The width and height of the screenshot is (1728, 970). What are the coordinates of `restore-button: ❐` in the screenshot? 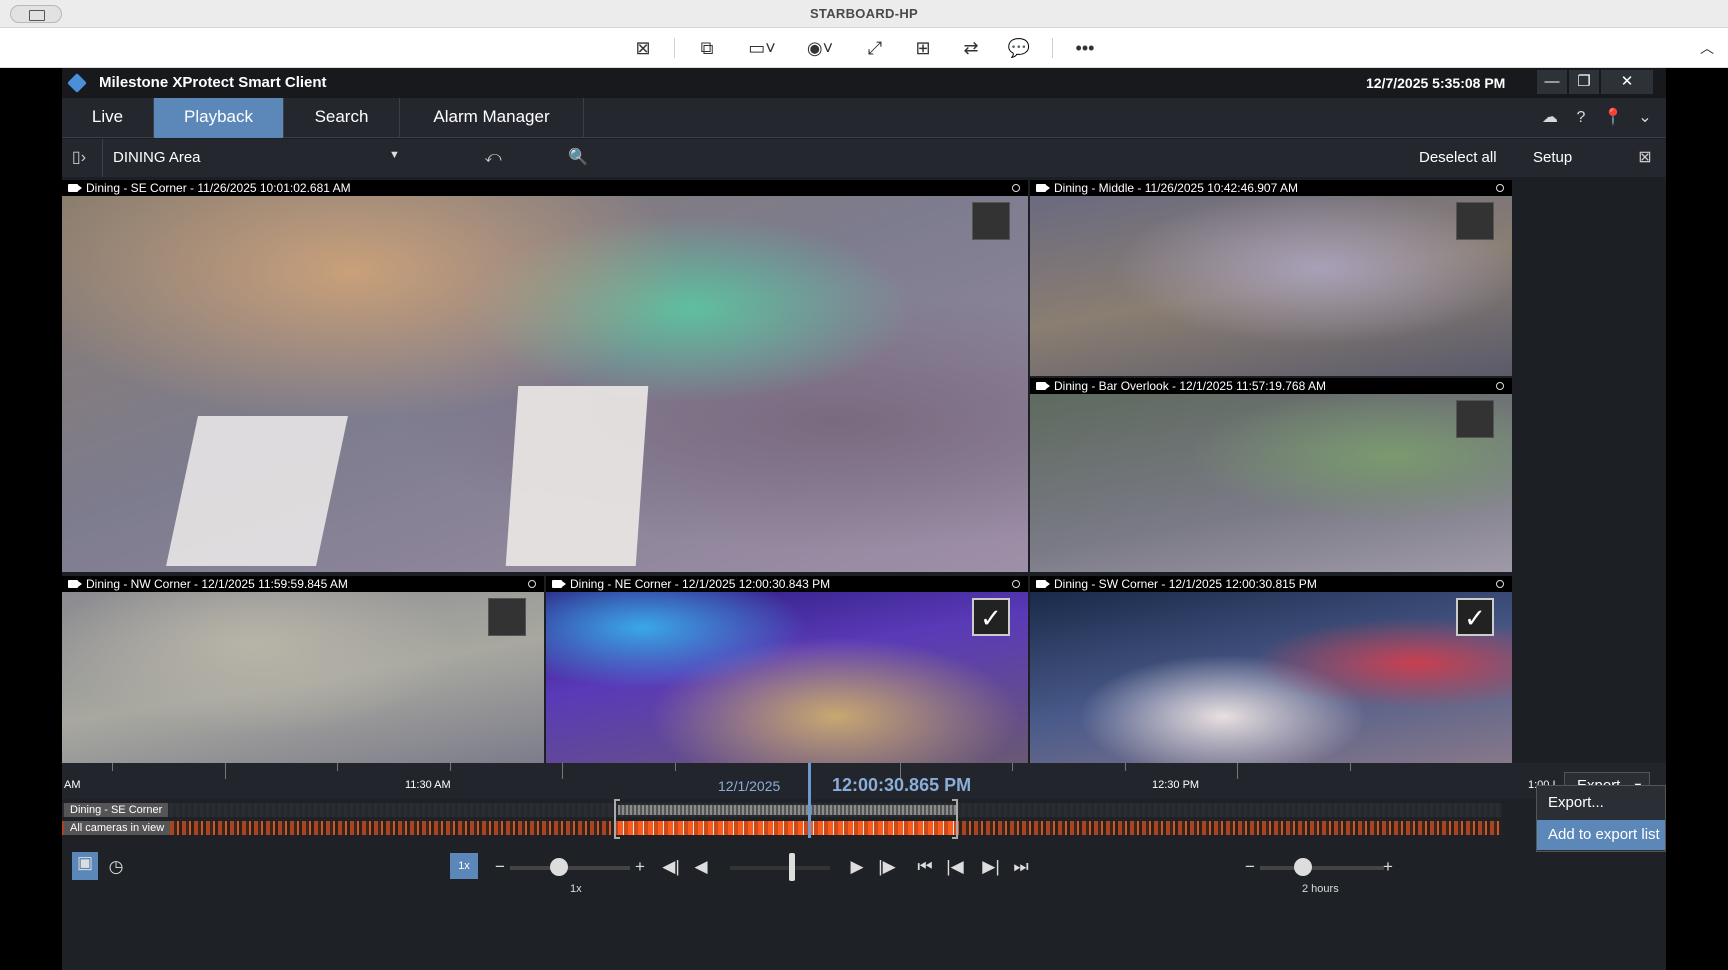 It's located at (1584, 82).